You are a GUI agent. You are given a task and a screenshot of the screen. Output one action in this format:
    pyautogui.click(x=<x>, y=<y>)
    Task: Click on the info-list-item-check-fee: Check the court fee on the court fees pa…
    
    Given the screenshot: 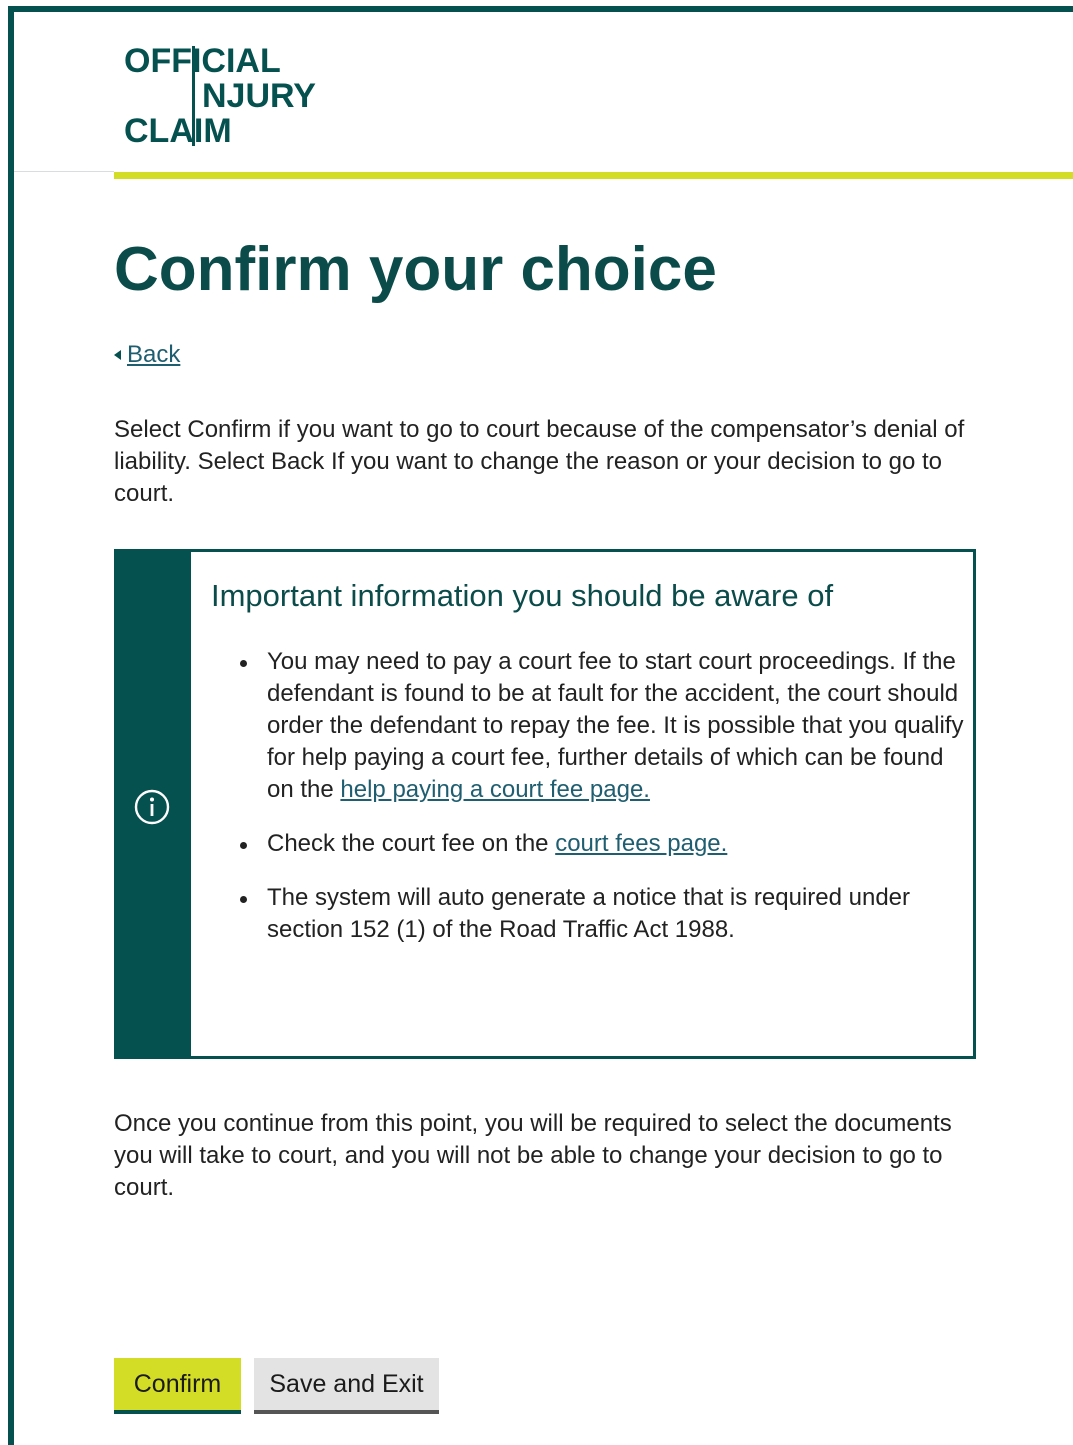 What is the action you would take?
    pyautogui.click(x=603, y=844)
    